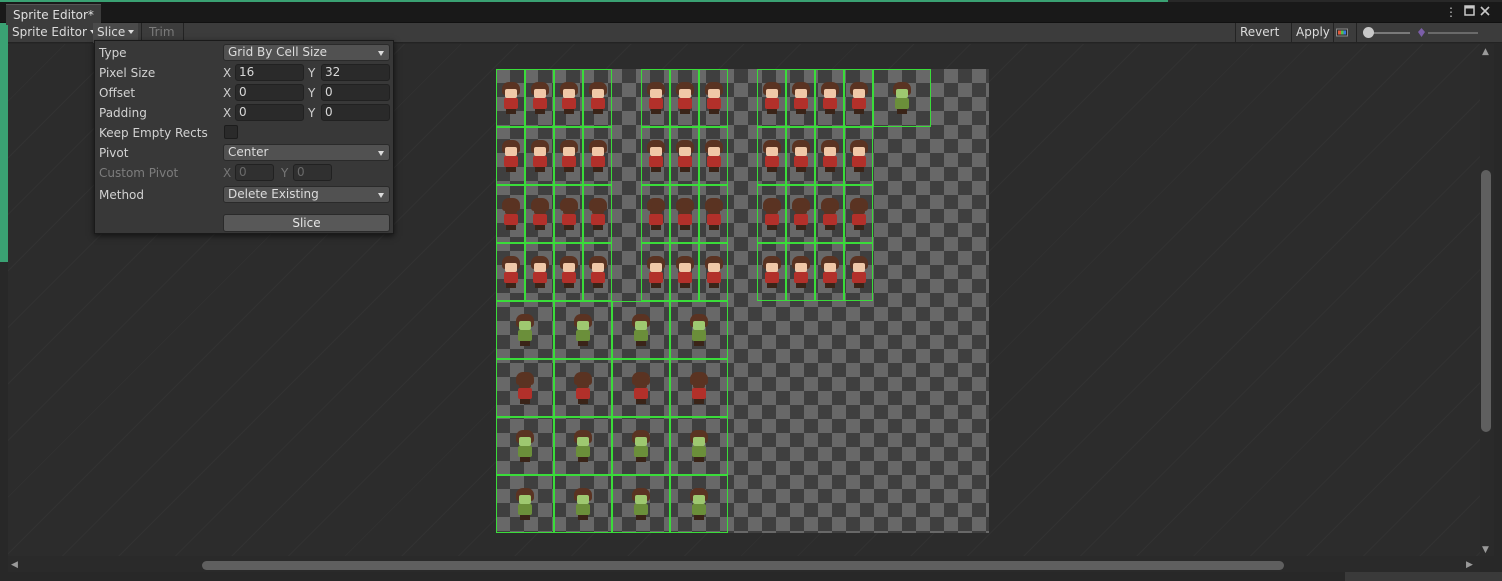 The height and width of the screenshot is (581, 1502). I want to click on custom-pivot-x-axis: X, so click(227, 173).